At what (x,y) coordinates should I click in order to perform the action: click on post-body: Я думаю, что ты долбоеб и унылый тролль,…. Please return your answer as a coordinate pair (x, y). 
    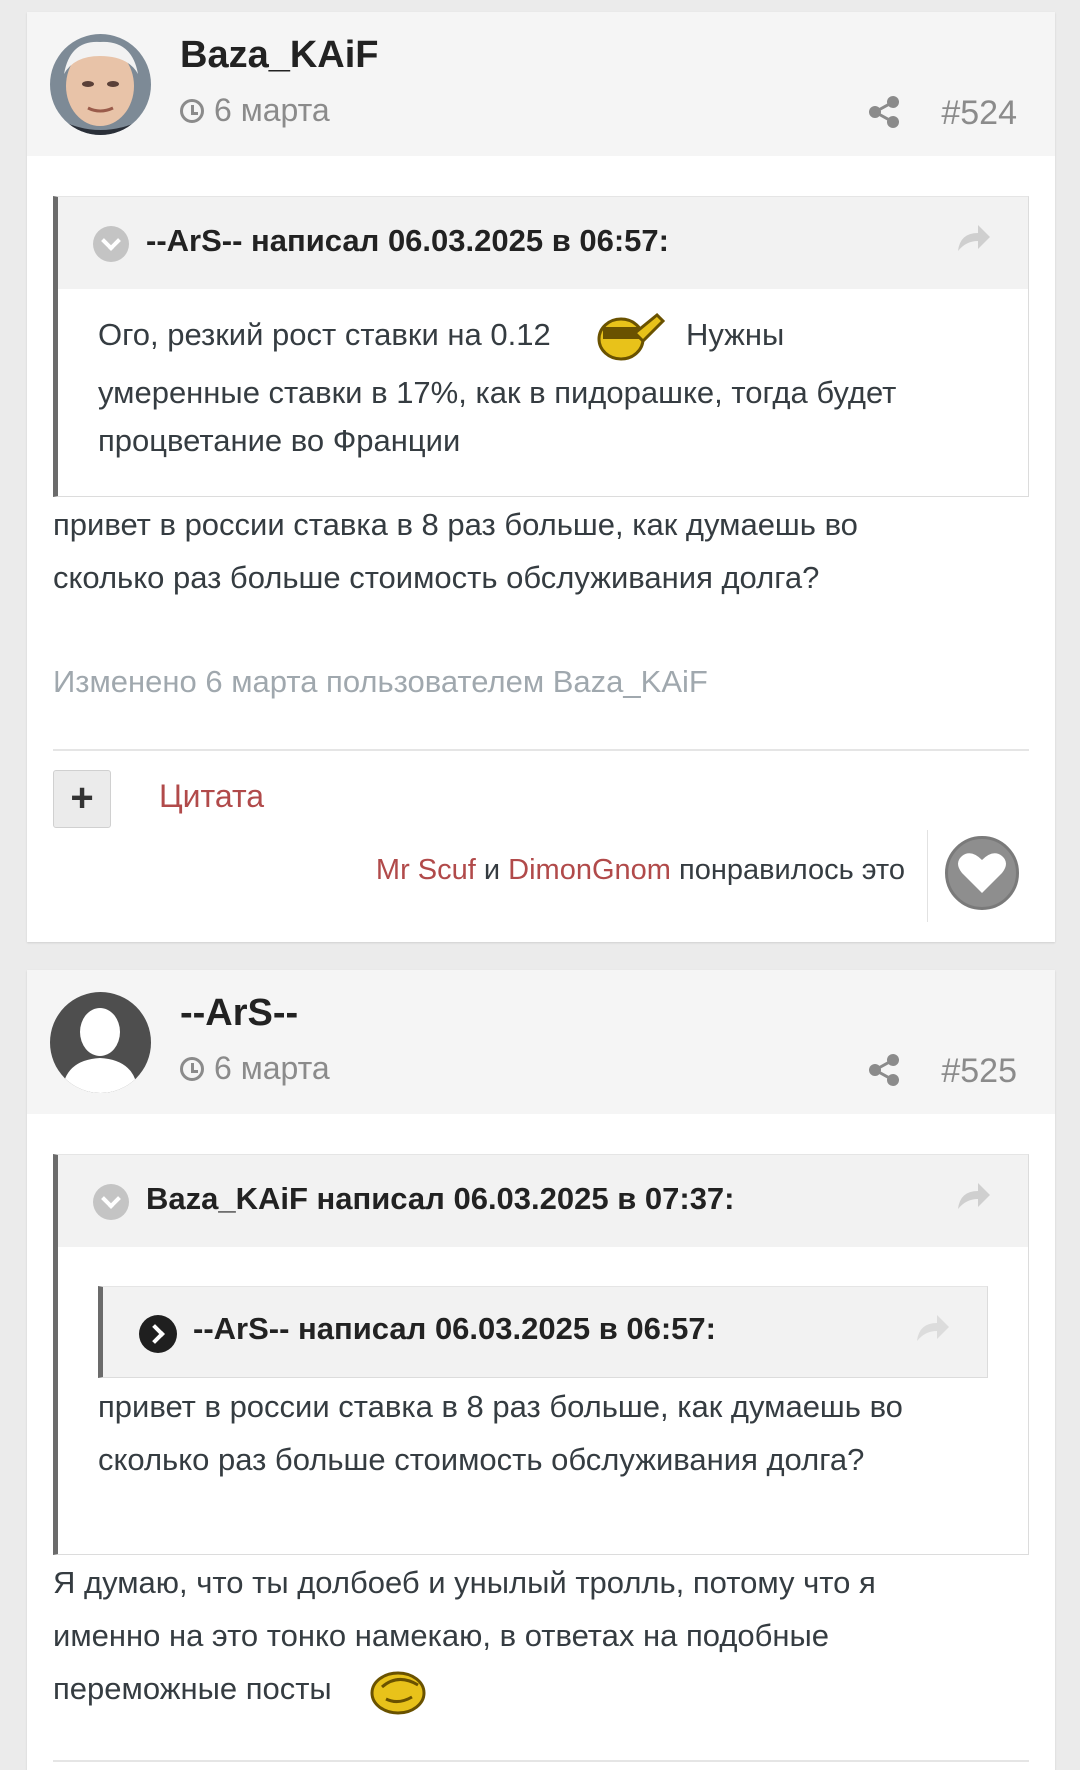
    Looking at the image, I should click on (543, 1636).